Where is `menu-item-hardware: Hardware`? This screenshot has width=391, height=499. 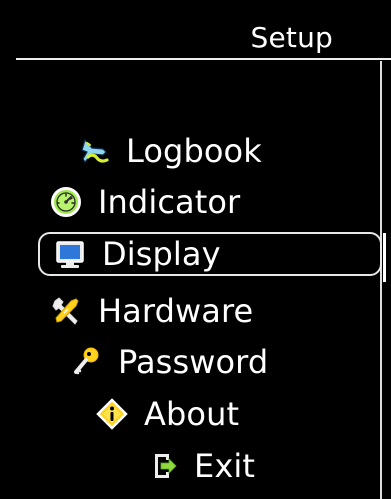 menu-item-hardware: Hardware is located at coordinates (190, 311).